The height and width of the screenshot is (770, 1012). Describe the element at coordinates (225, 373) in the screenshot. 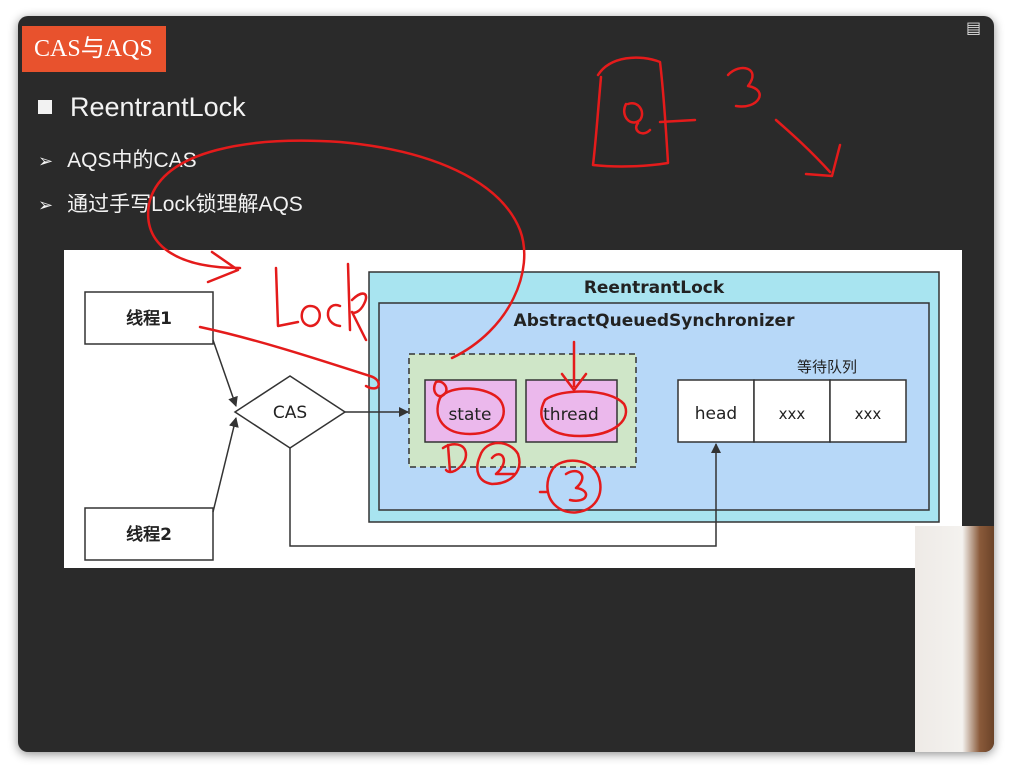

I see `arrow-thread1-cas` at that location.